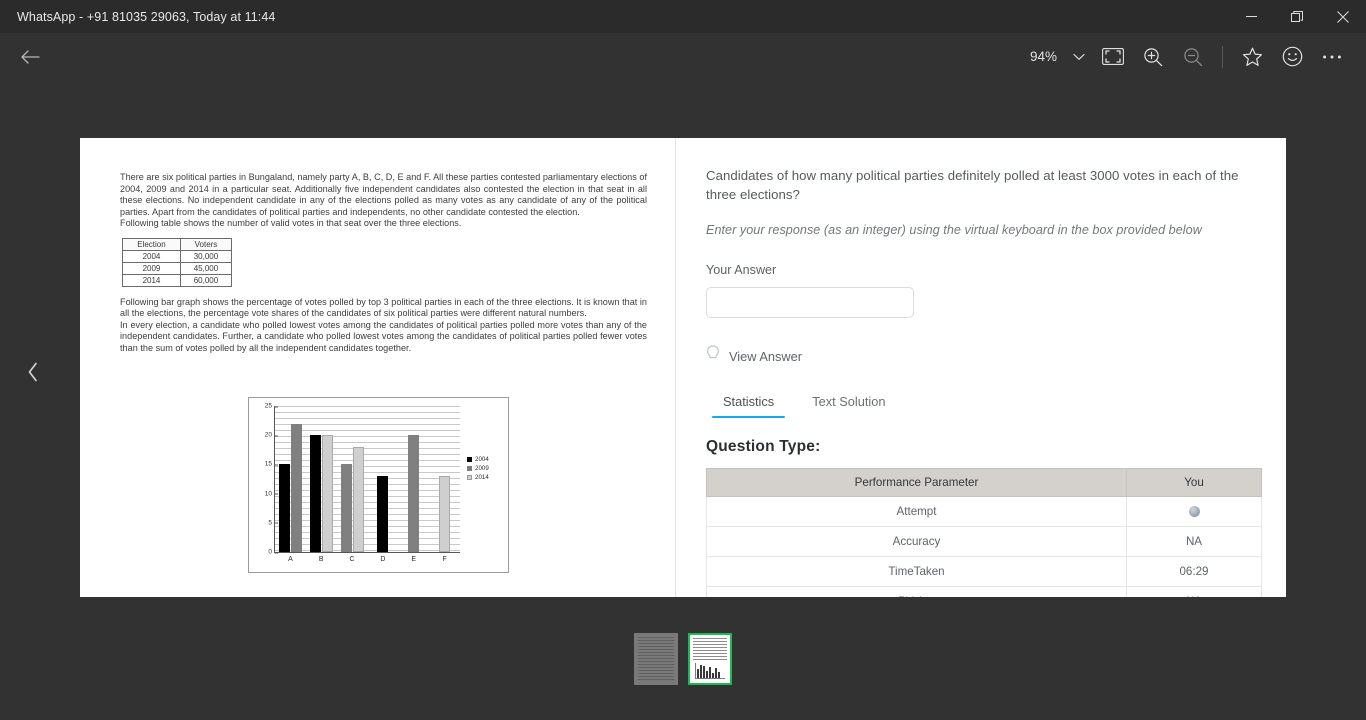 The image size is (1366, 720). Describe the element at coordinates (272, 435) in the screenshot. I see `y-axis-tick: 20` at that location.